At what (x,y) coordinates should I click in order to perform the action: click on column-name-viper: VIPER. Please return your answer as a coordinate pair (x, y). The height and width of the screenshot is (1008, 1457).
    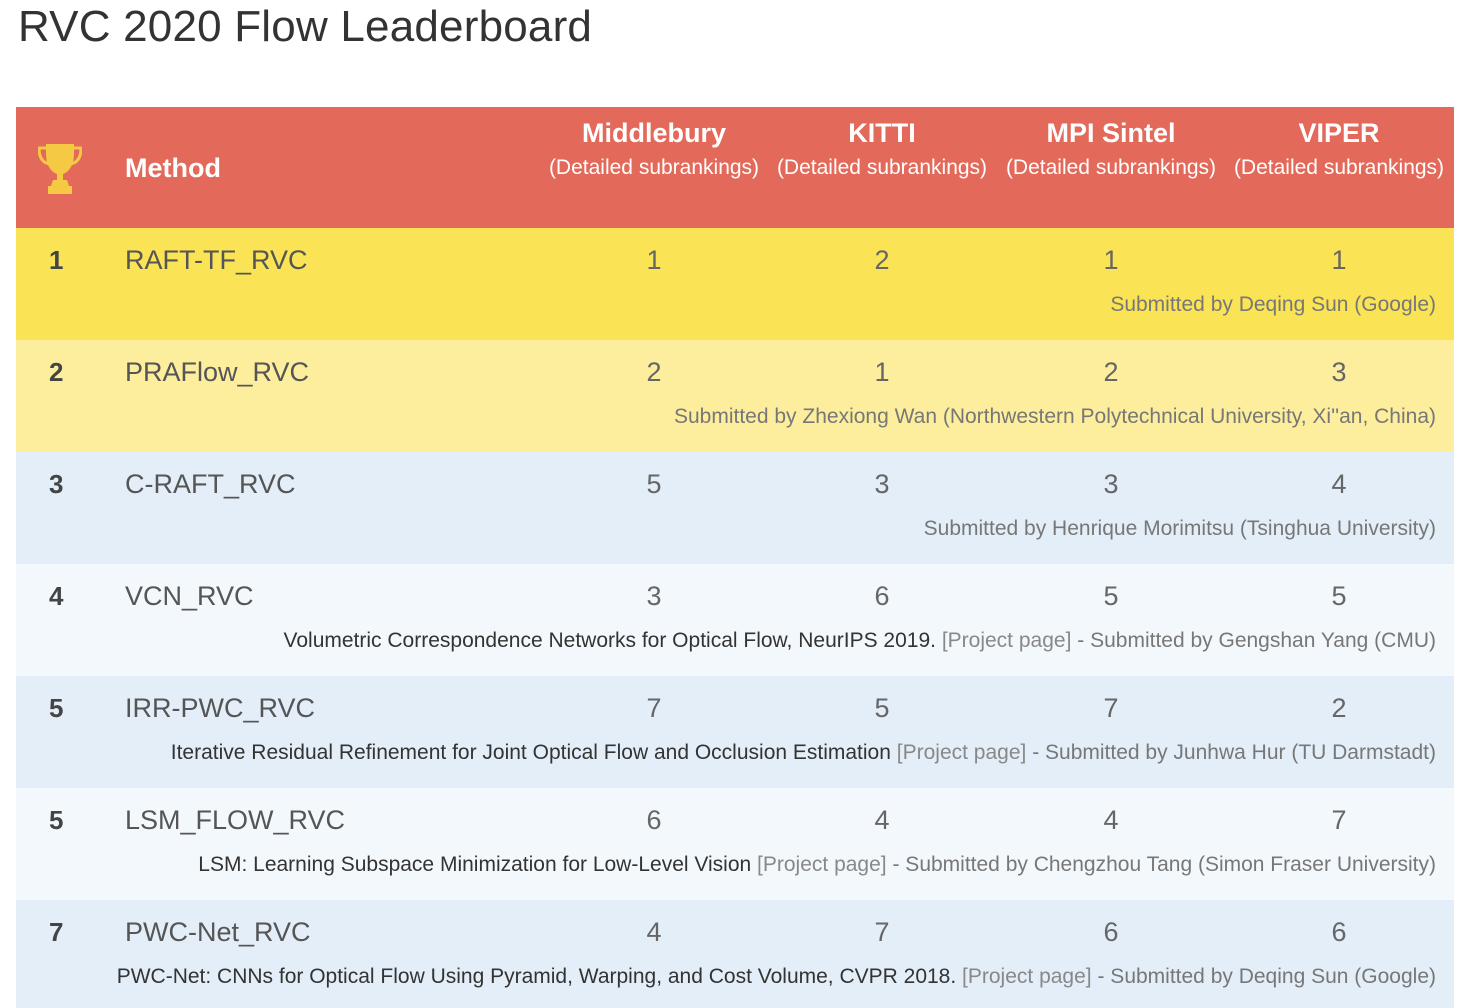
    Looking at the image, I should click on (1339, 133).